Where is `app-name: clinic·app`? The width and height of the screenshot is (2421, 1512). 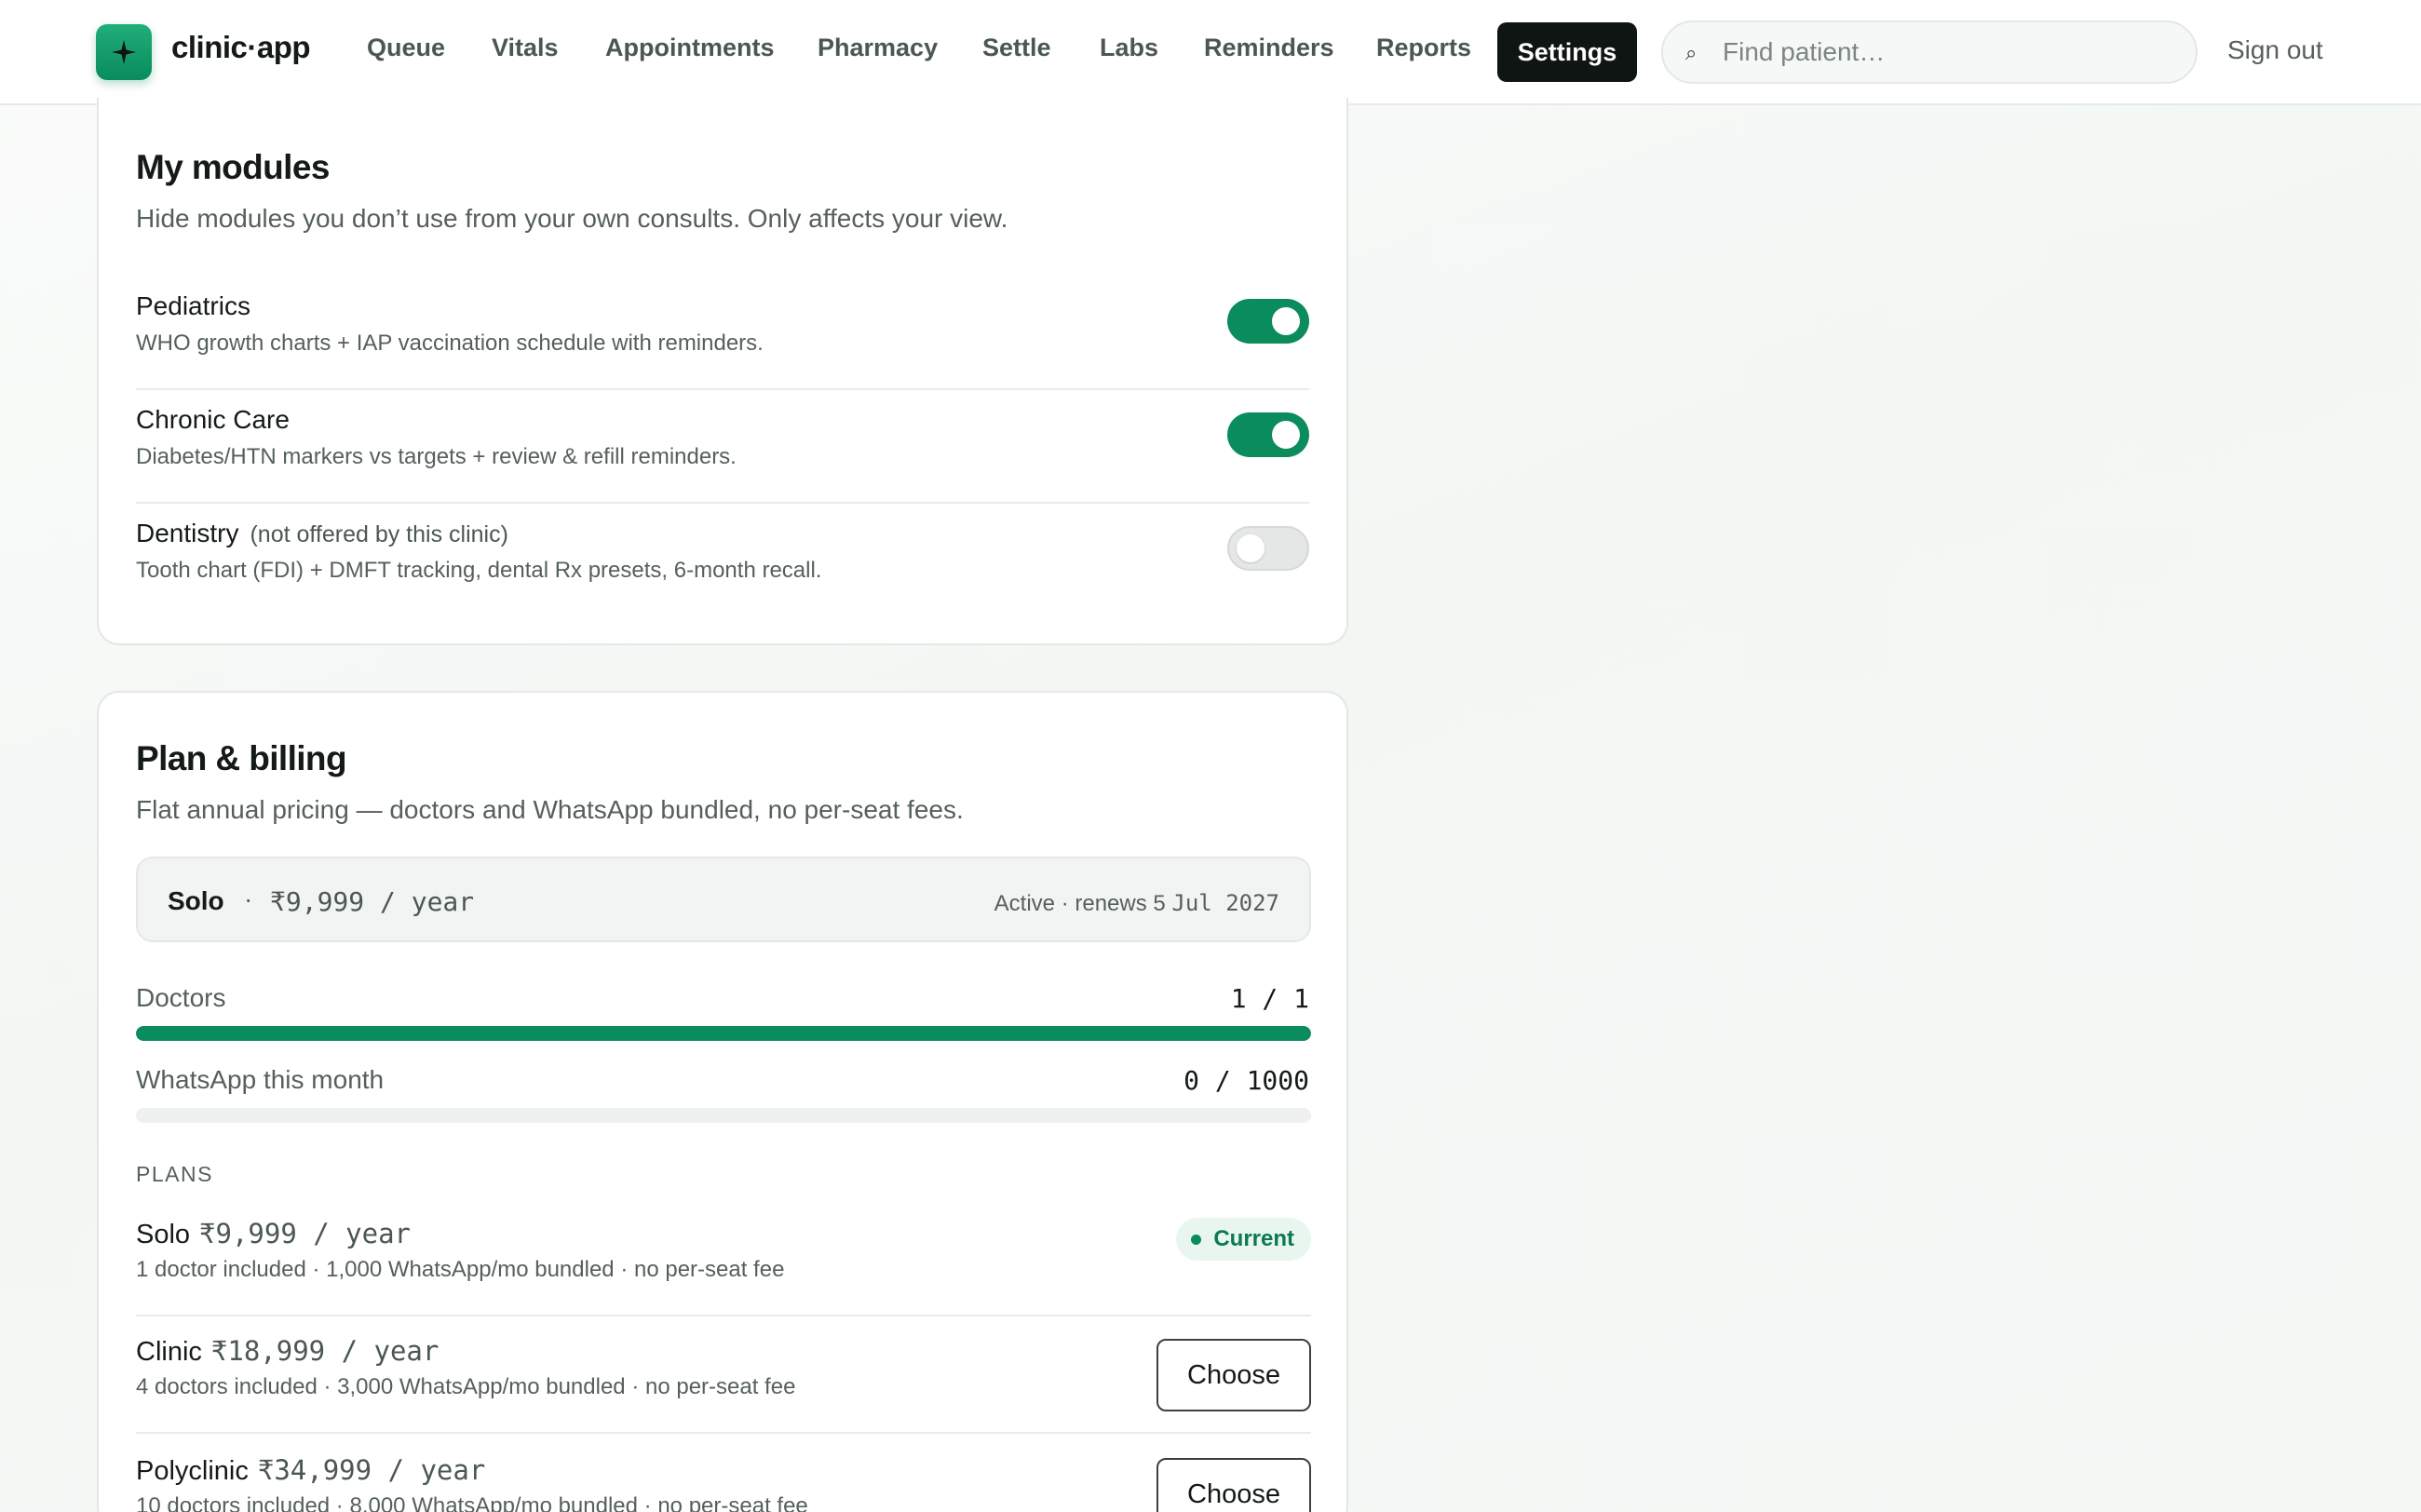 app-name: clinic·app is located at coordinates (241, 48).